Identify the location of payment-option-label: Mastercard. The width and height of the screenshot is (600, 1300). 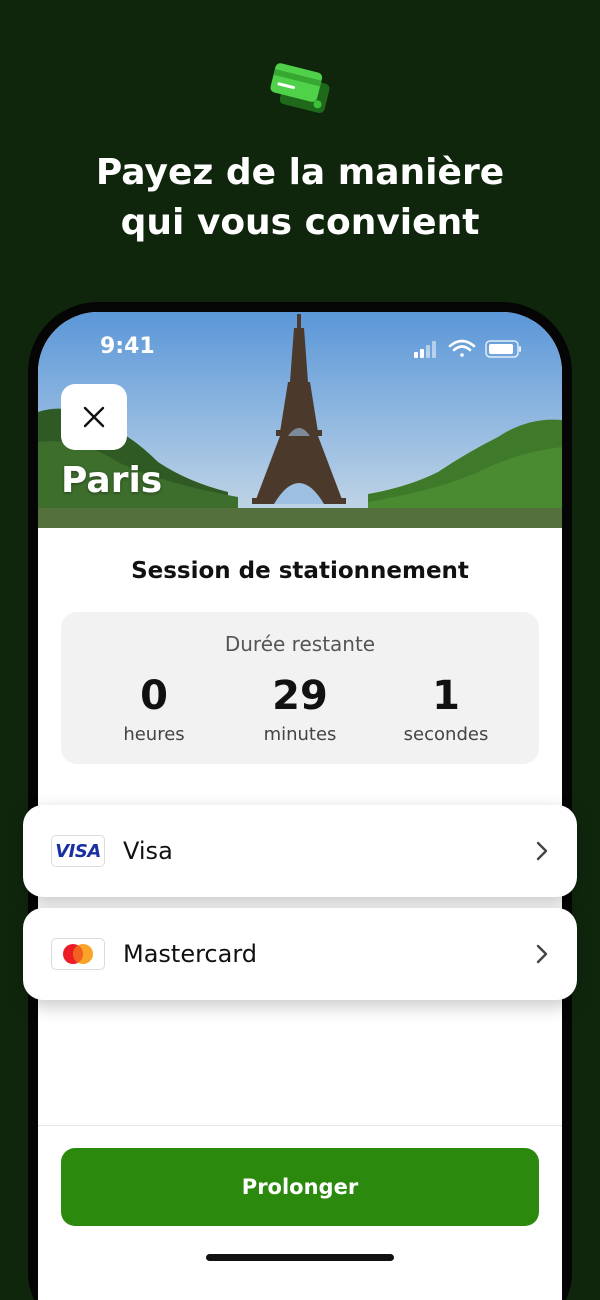
(190, 954).